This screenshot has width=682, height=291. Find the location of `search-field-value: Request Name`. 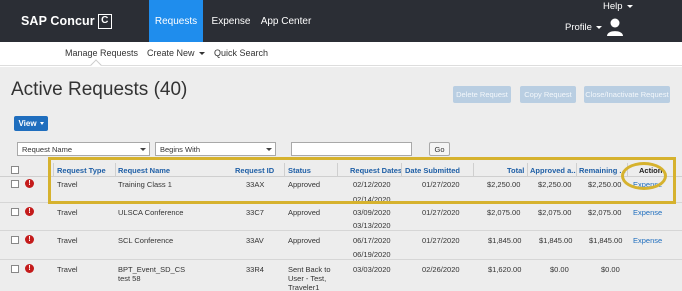

search-field-value: Request Name is located at coordinates (47, 149).